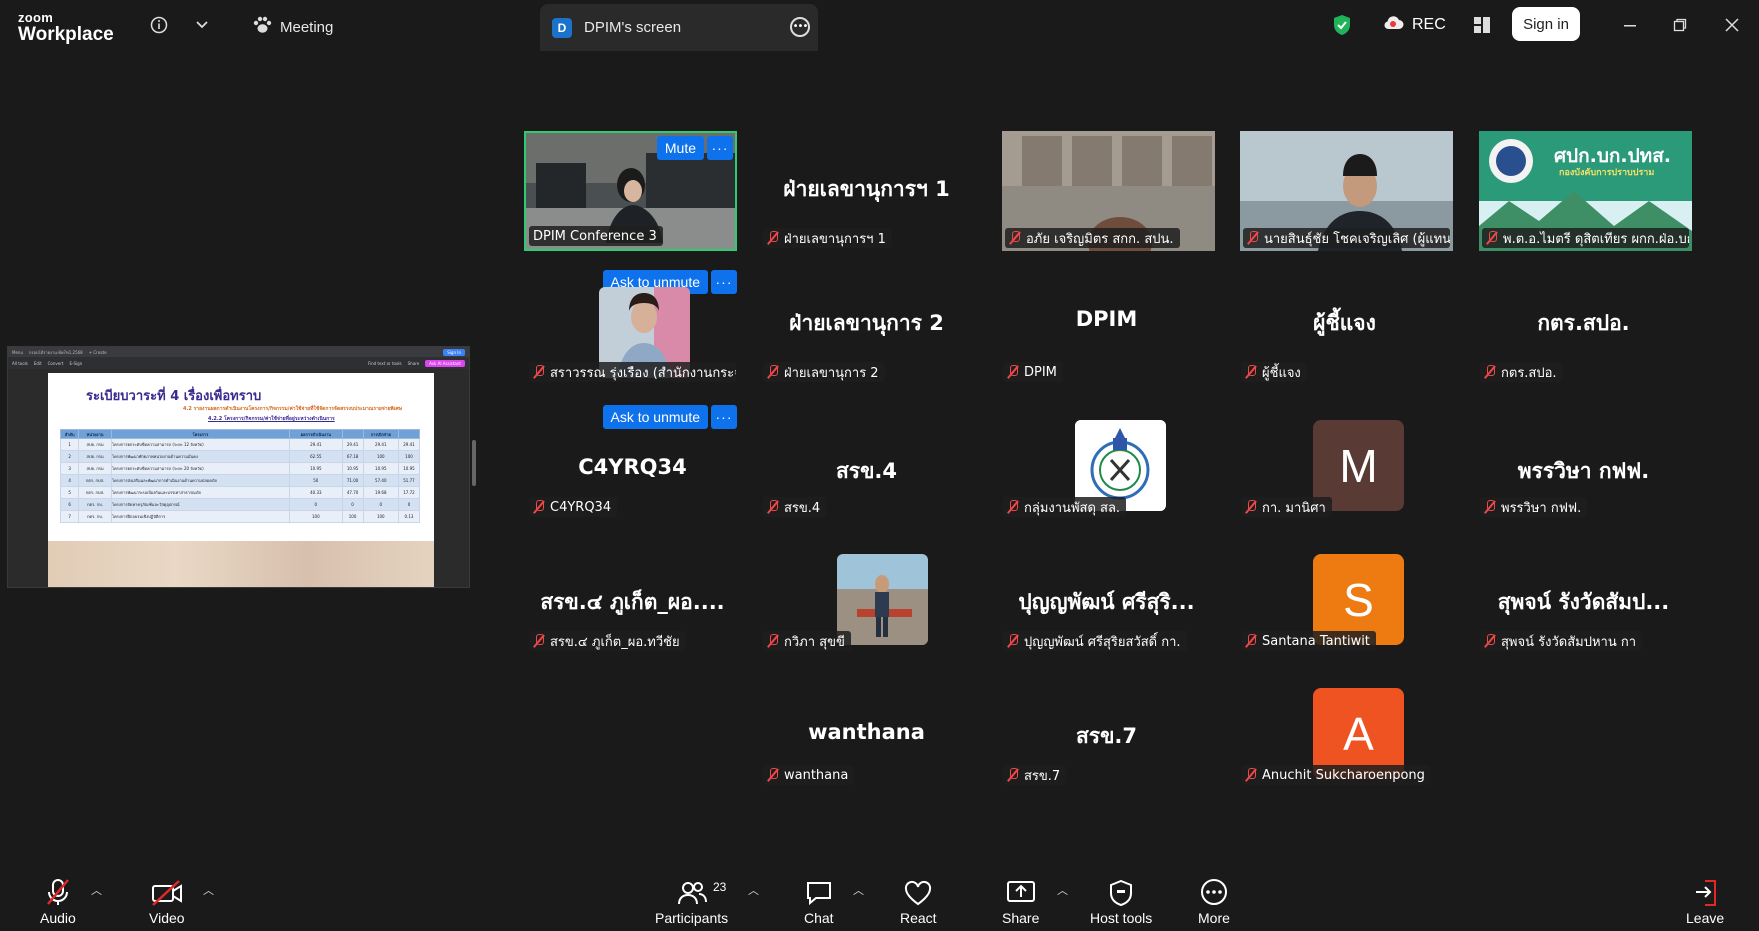 Image resolution: width=1759 pixels, height=931 pixels. Describe the element at coordinates (1033, 372) in the screenshot. I see `participant-name: DPIM` at that location.